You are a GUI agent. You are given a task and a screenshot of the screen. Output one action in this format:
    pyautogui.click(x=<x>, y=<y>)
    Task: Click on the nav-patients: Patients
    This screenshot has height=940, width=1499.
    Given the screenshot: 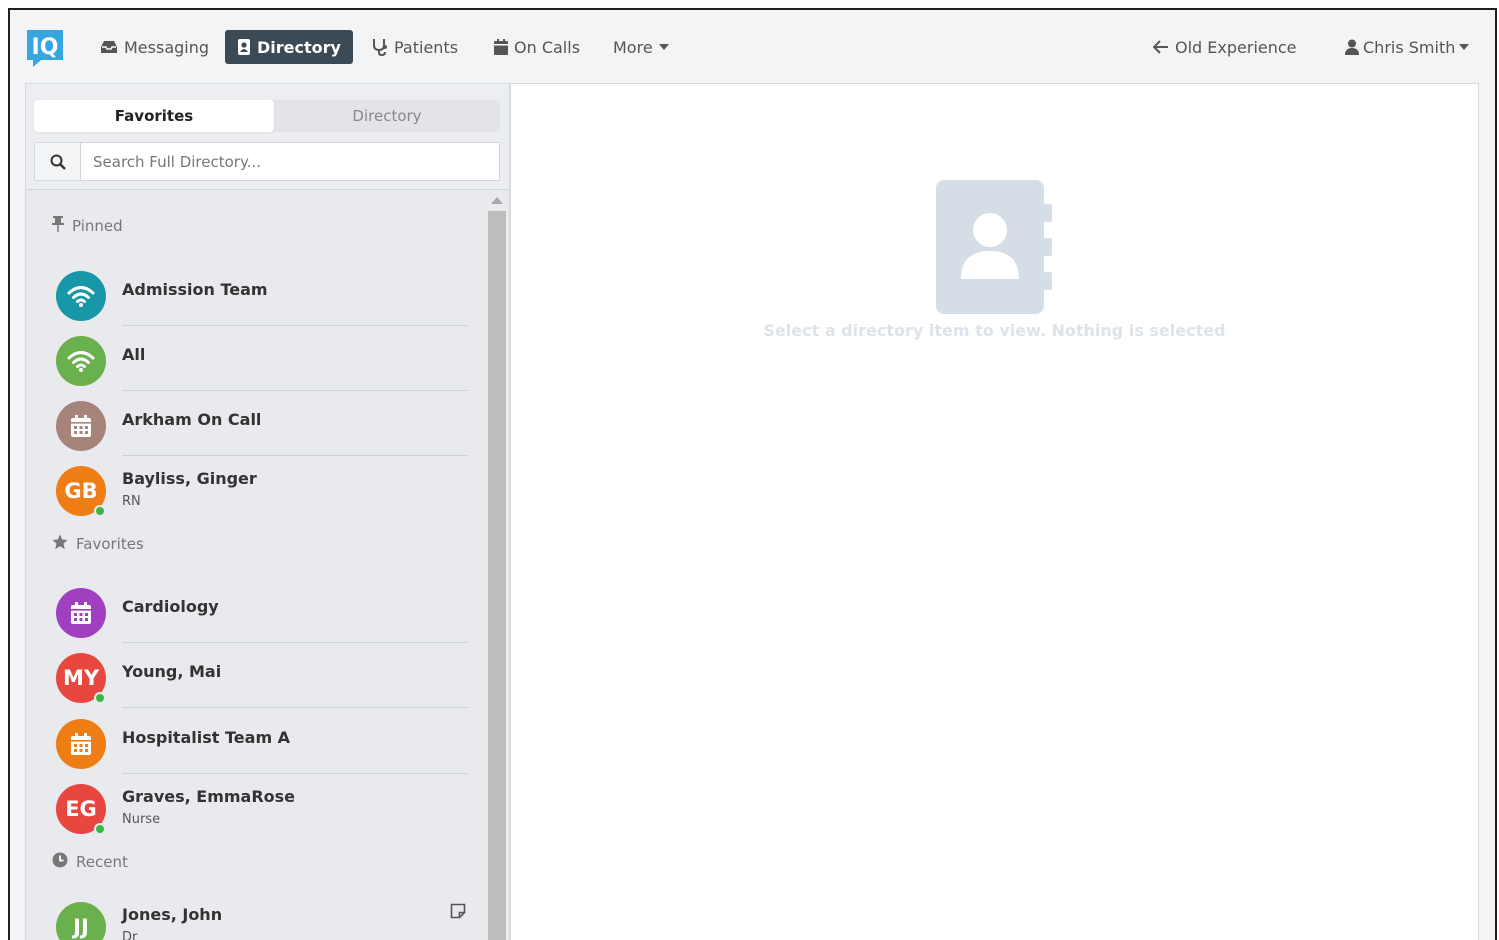 What is the action you would take?
    pyautogui.click(x=415, y=47)
    